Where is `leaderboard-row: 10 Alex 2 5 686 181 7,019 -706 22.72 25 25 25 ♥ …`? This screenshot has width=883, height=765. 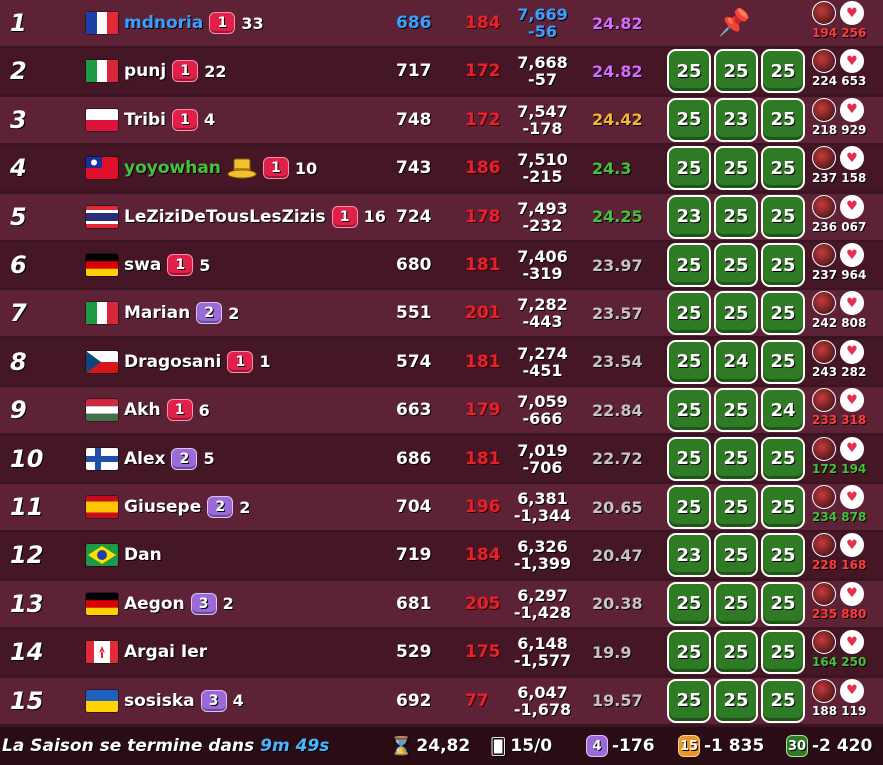
leaderboard-row: 10 Alex 2 5 686 181 7,019 -706 22.72 25 25 25 ♥ … is located at coordinates (441, 458).